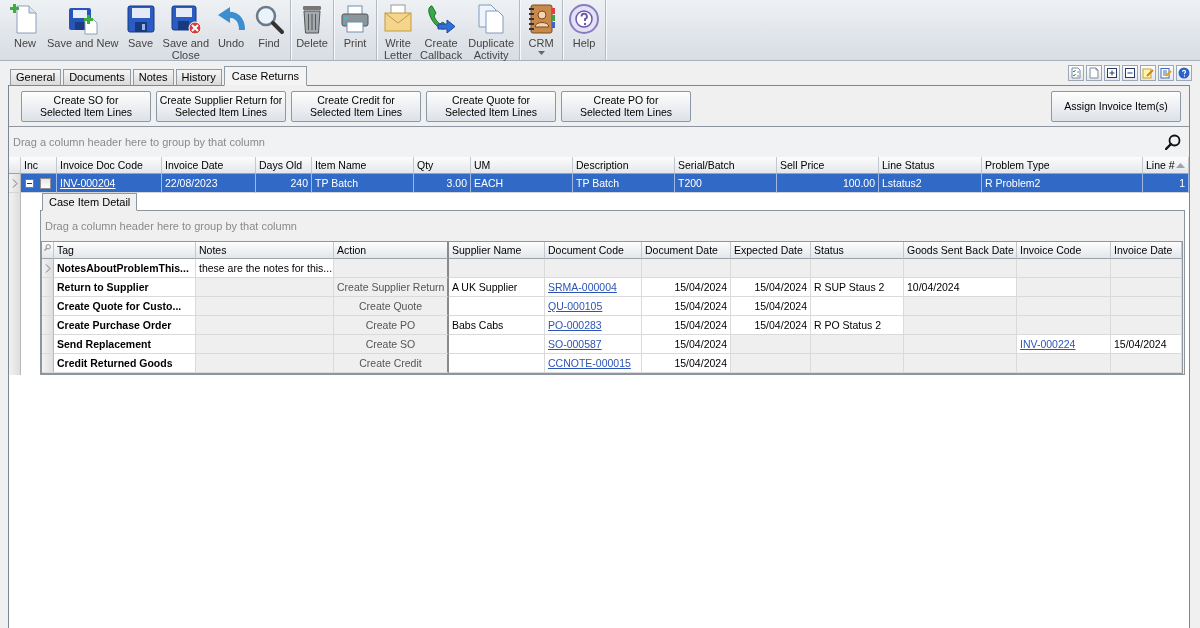 Image resolution: width=1200 pixels, height=628 pixels. Describe the element at coordinates (857, 325) in the screenshot. I see `table-cell: R PO Status 2` at that location.